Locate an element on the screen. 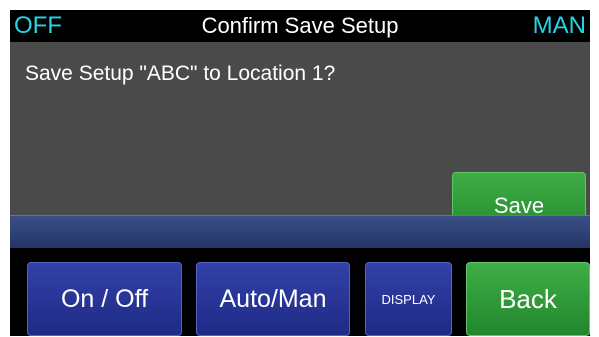 The height and width of the screenshot is (337, 599). status-bar: OFF Confirm Save Setup MAN is located at coordinates (300, 26).